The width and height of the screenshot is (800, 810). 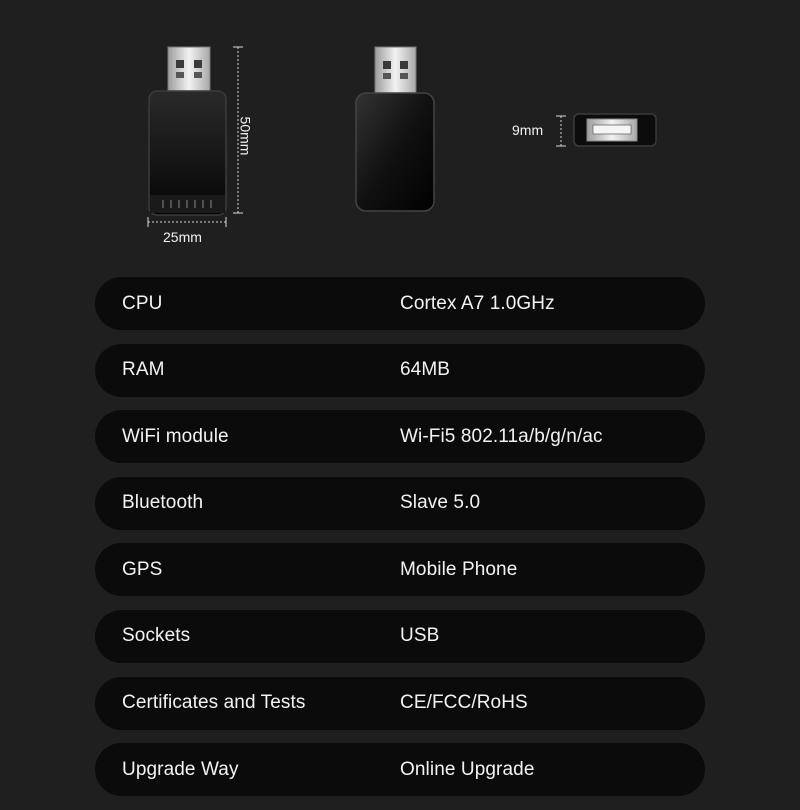 What do you see at coordinates (425, 370) in the screenshot?
I see `spec-value: 64MB` at bounding box center [425, 370].